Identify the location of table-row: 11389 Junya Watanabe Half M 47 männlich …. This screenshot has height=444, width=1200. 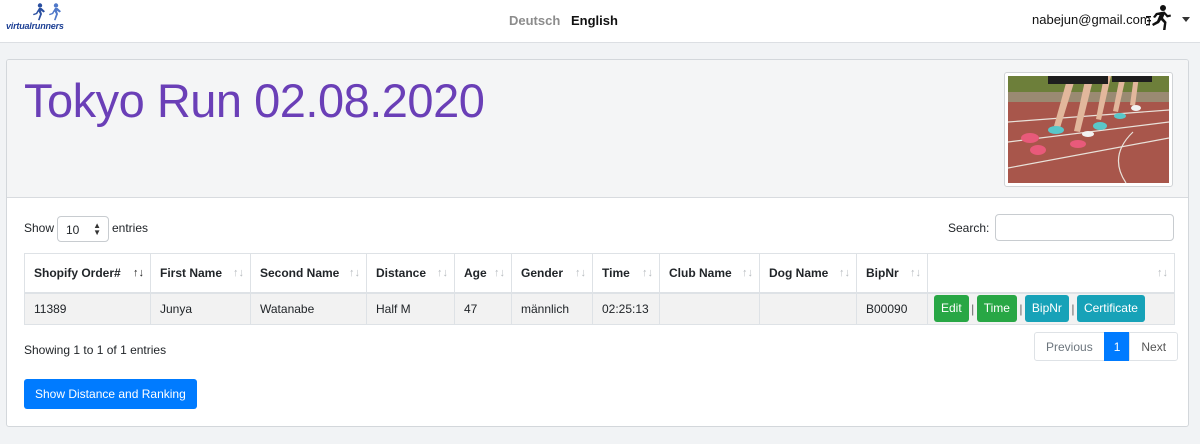
(599, 308).